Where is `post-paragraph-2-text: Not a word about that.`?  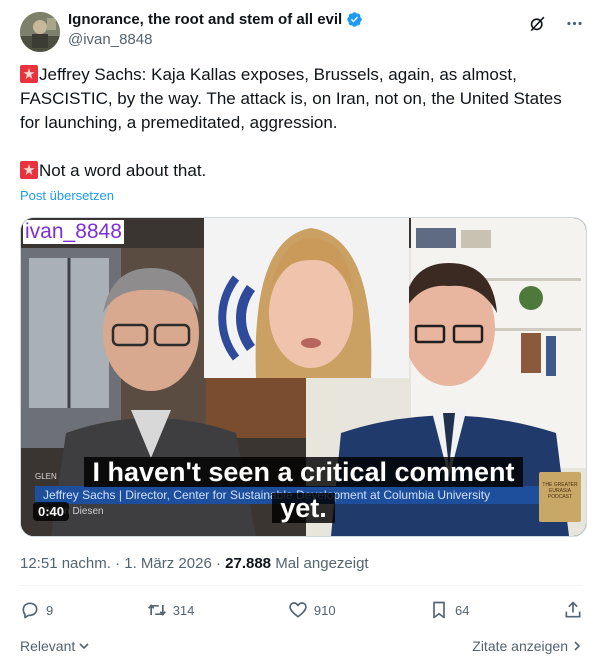 post-paragraph-2-text: Not a word about that. is located at coordinates (123, 170).